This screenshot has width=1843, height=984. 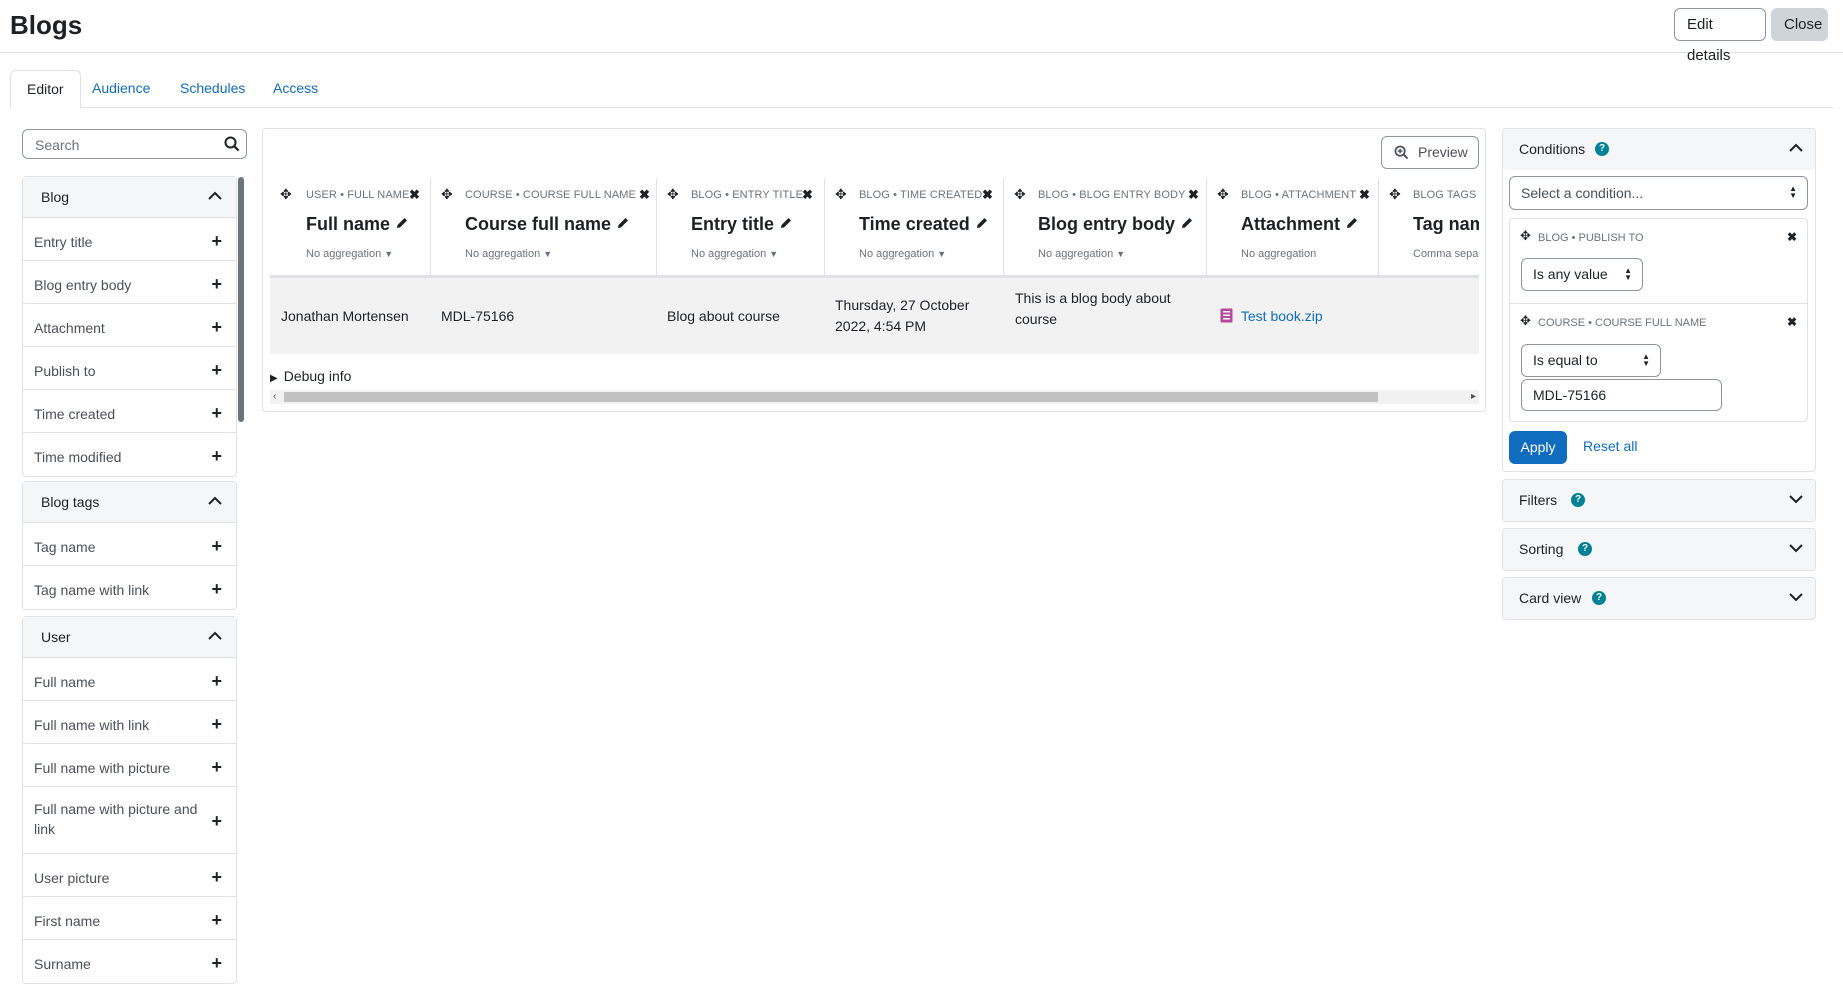 I want to click on column-name: Tag nam, so click(x=1446, y=224).